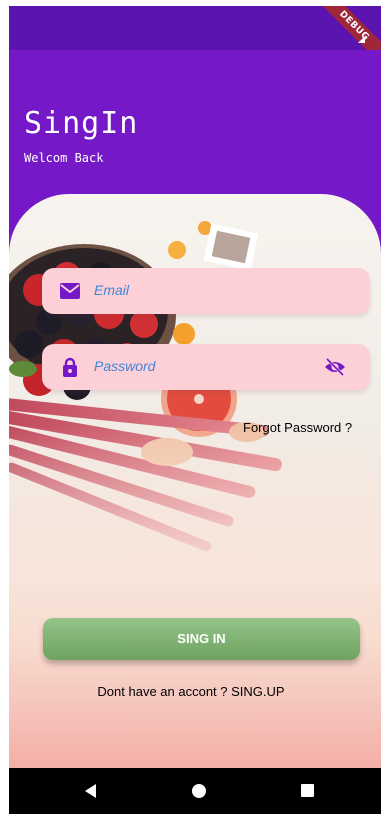 The width and height of the screenshot is (382, 814). Describe the element at coordinates (90, 791) in the screenshot. I see `back-triangle-icon` at that location.